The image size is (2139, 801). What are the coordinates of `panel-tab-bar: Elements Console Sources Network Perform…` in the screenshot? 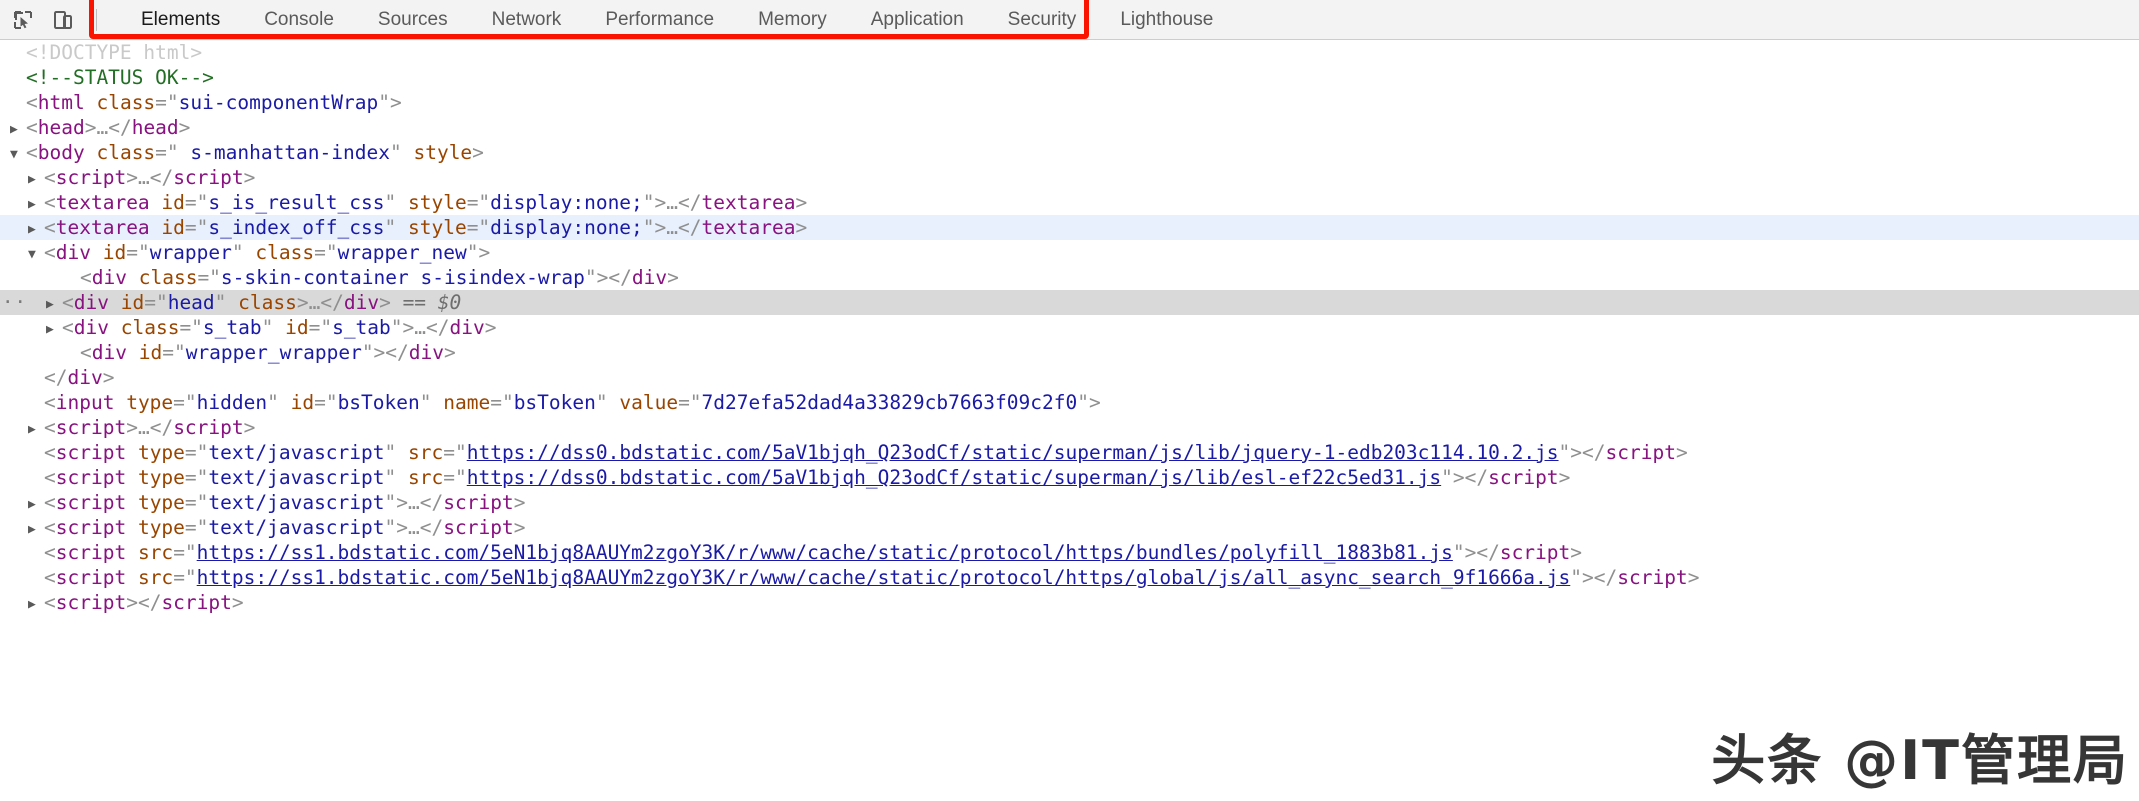 It's located at (677, 19).